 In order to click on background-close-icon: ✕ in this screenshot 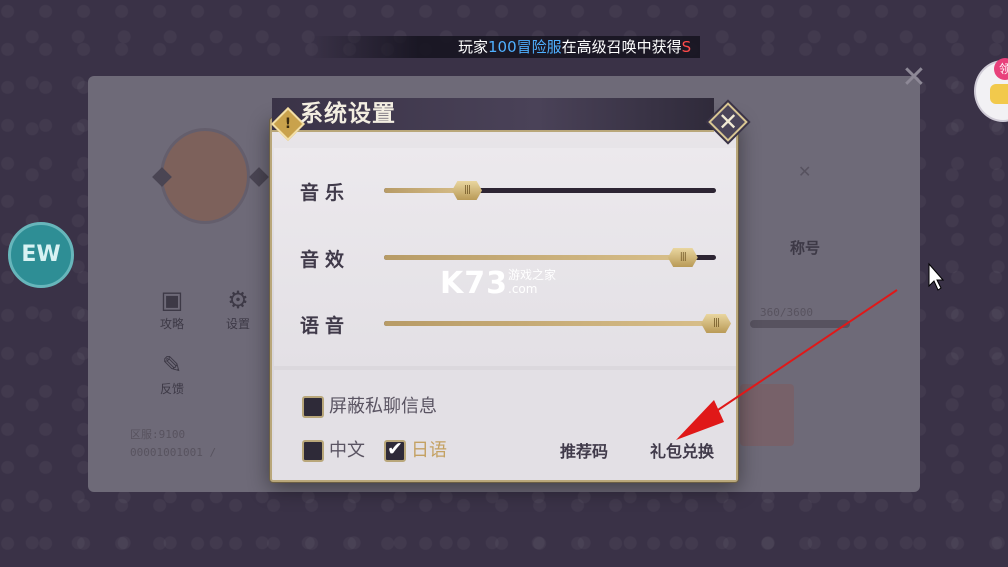, I will do `click(914, 78)`.